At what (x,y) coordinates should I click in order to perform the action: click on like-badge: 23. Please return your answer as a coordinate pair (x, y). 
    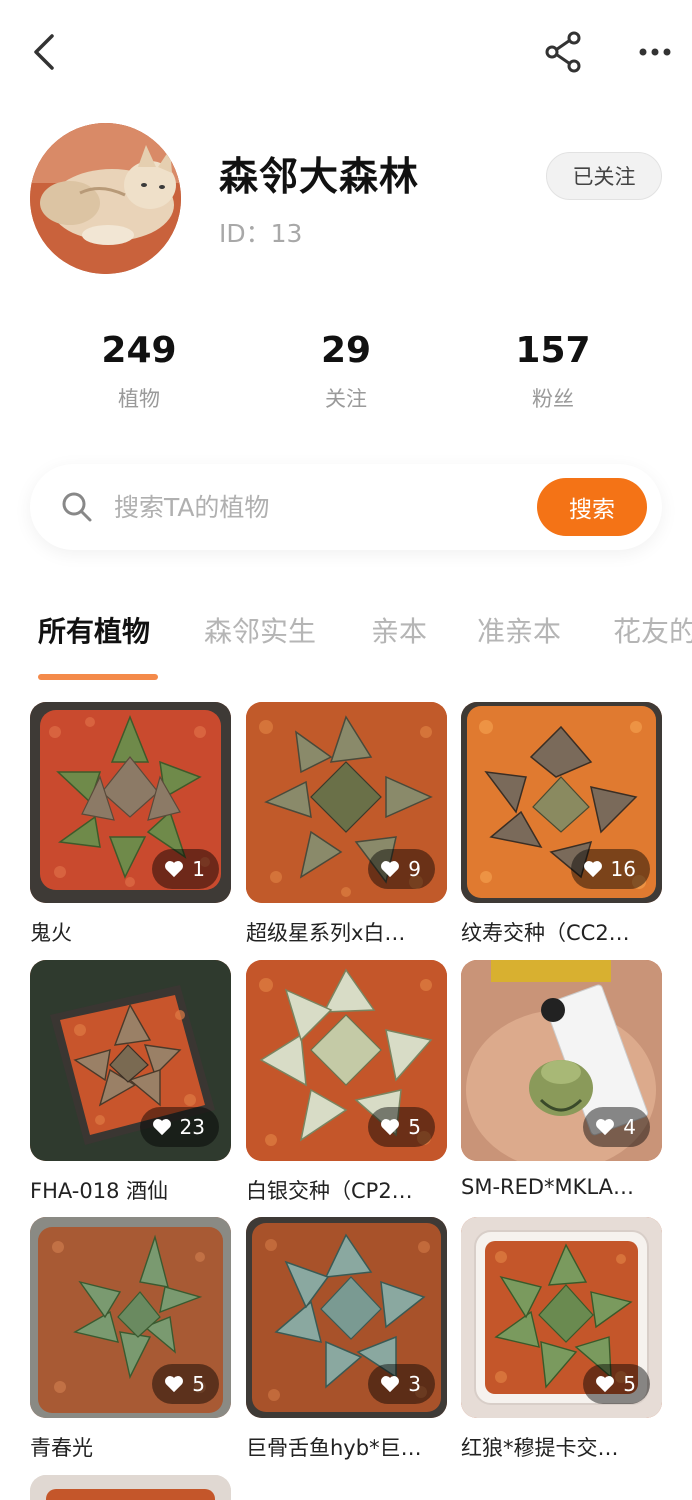
    Looking at the image, I should click on (179, 1127).